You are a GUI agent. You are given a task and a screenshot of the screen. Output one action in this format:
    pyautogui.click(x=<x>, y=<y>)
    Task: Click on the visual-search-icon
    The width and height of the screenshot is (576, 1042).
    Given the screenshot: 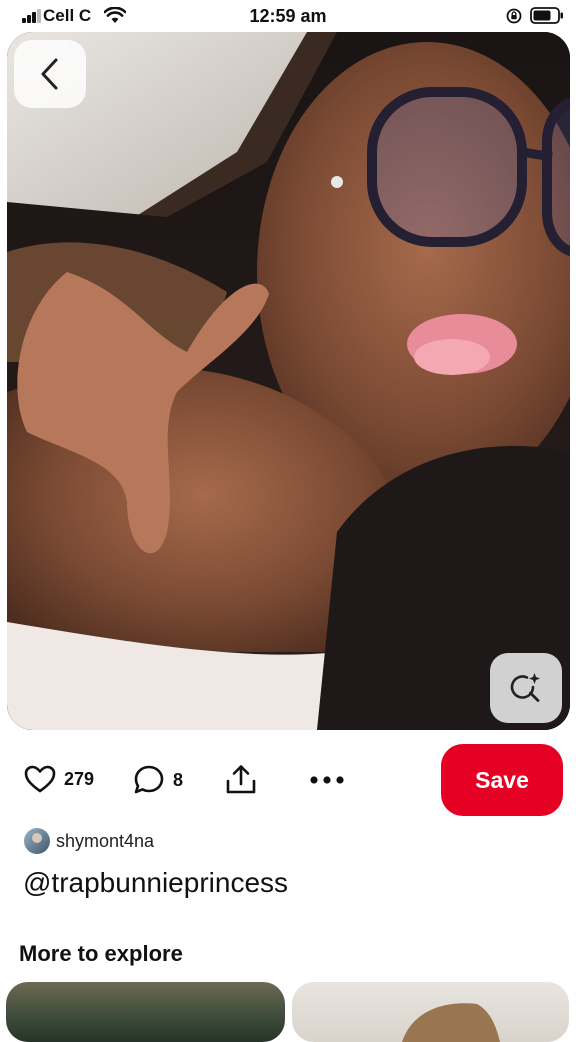 What is the action you would take?
    pyautogui.click(x=525, y=687)
    